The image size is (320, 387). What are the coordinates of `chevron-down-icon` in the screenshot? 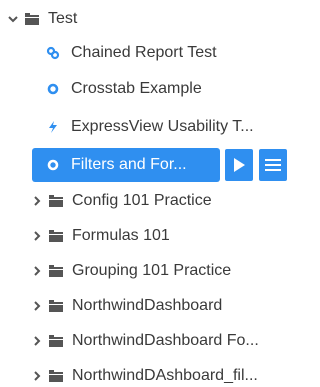 It's located at (13, 19).